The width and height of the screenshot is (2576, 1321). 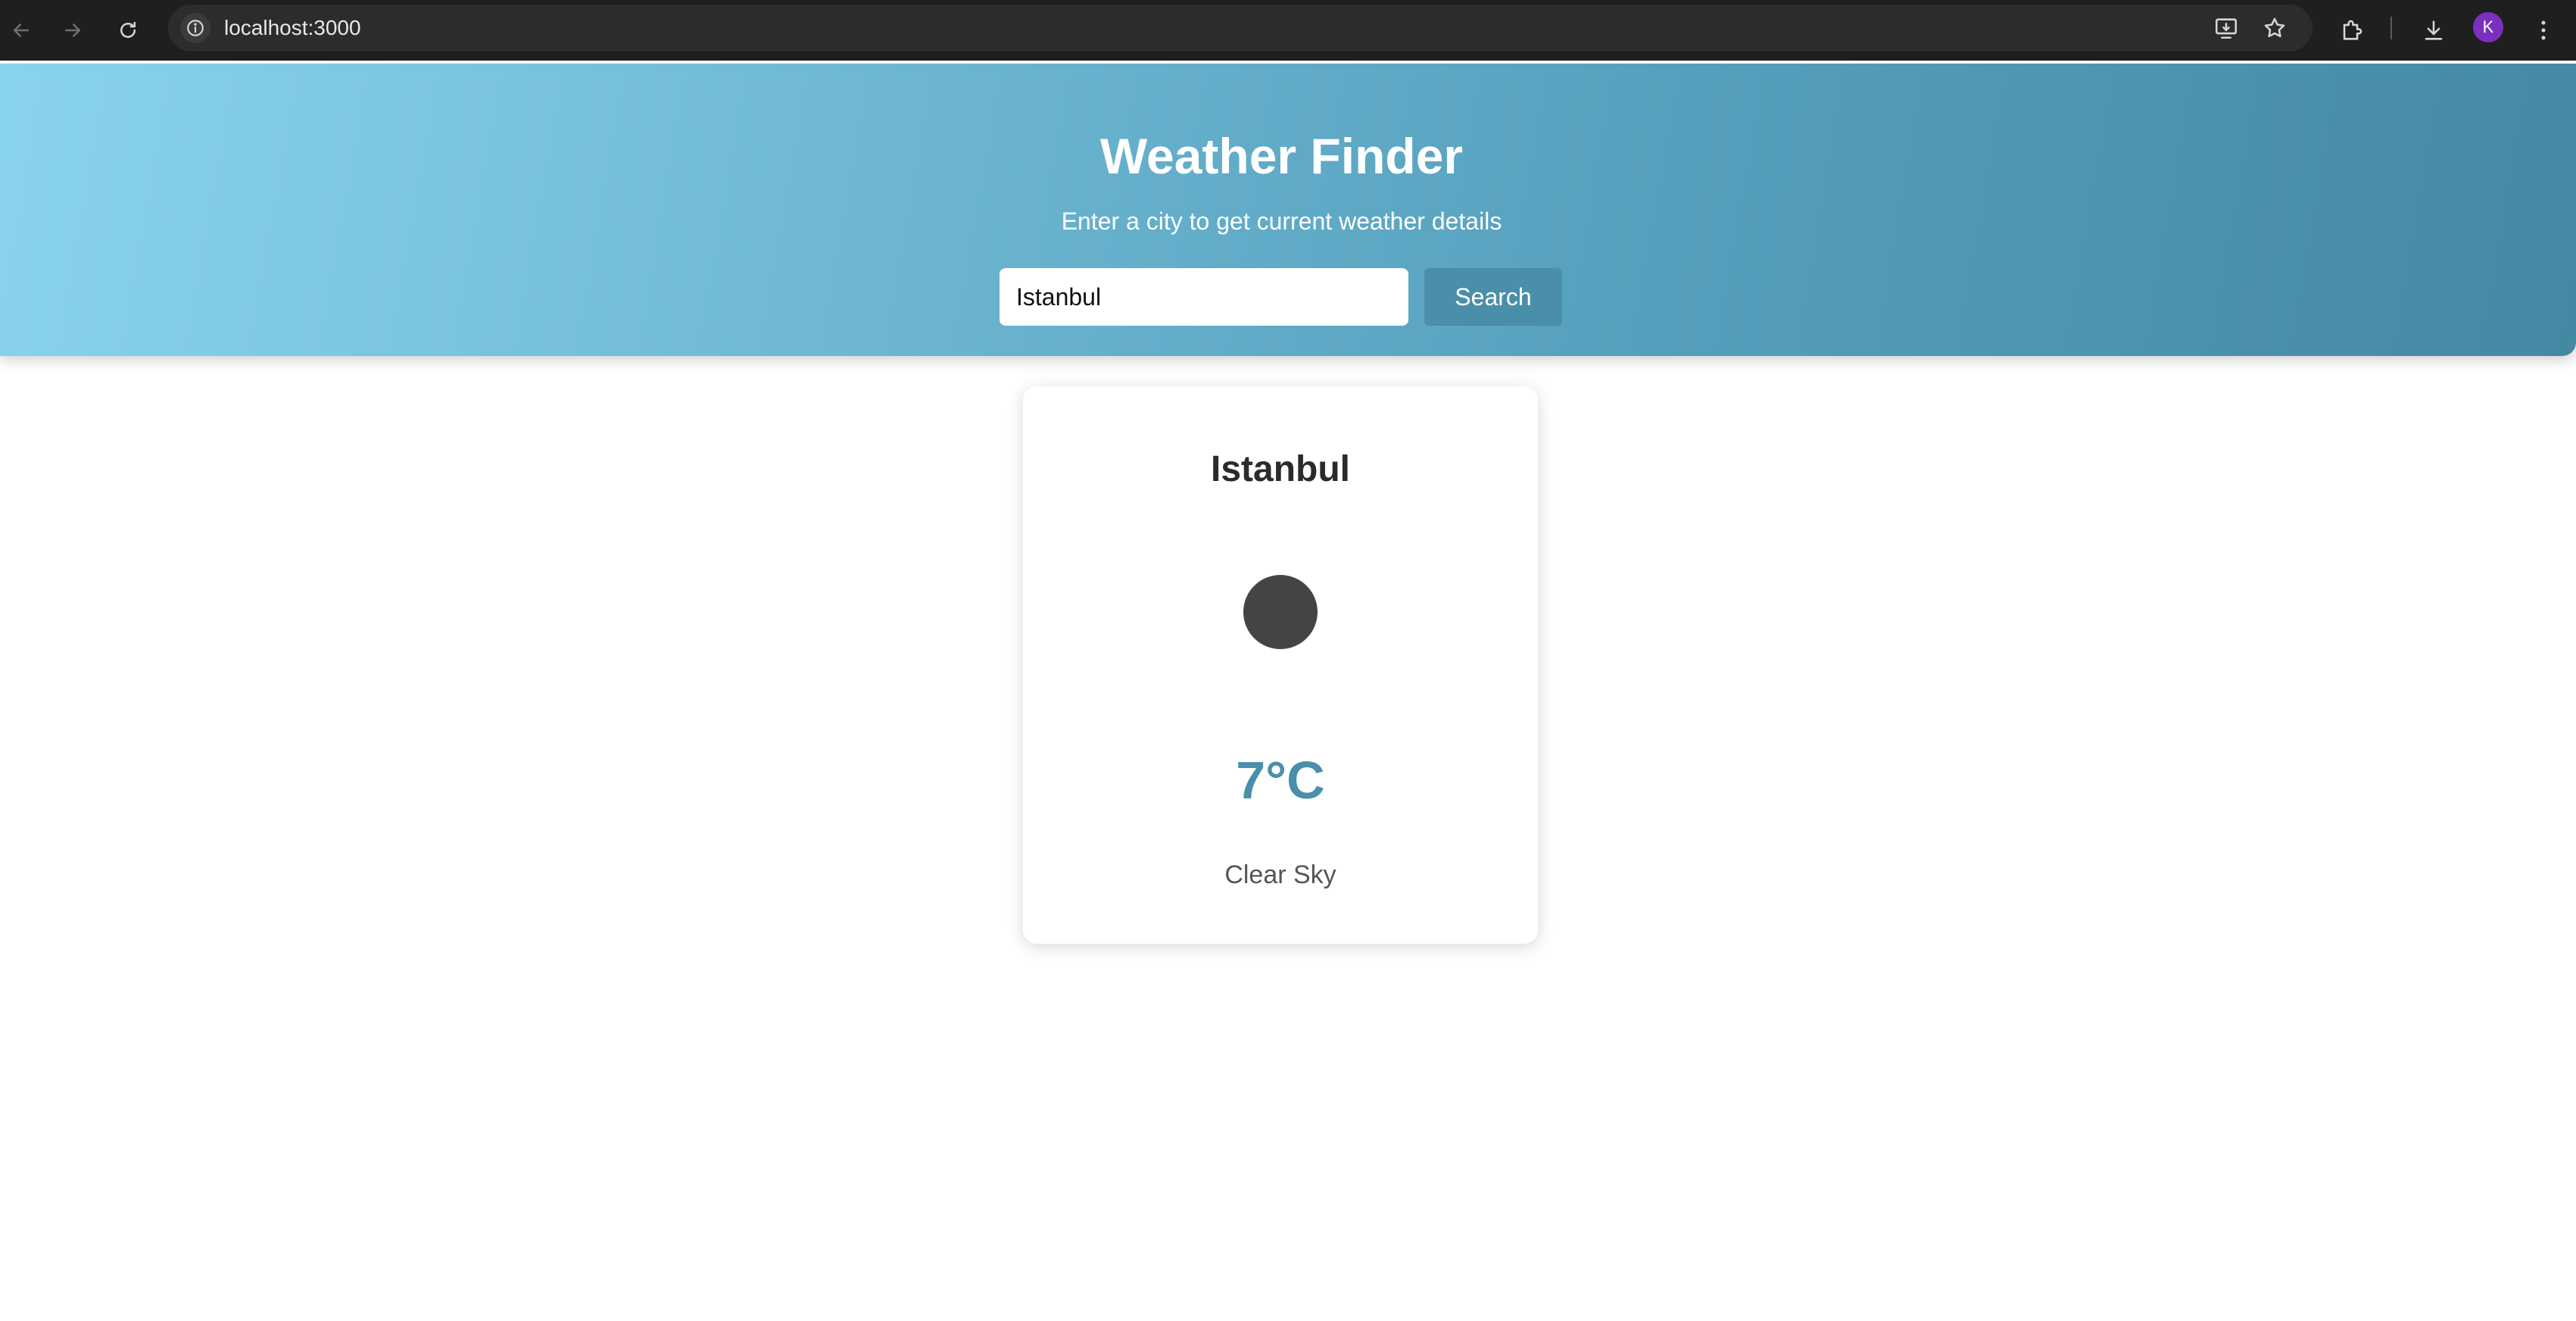 I want to click on star-icon, so click(x=2274, y=28).